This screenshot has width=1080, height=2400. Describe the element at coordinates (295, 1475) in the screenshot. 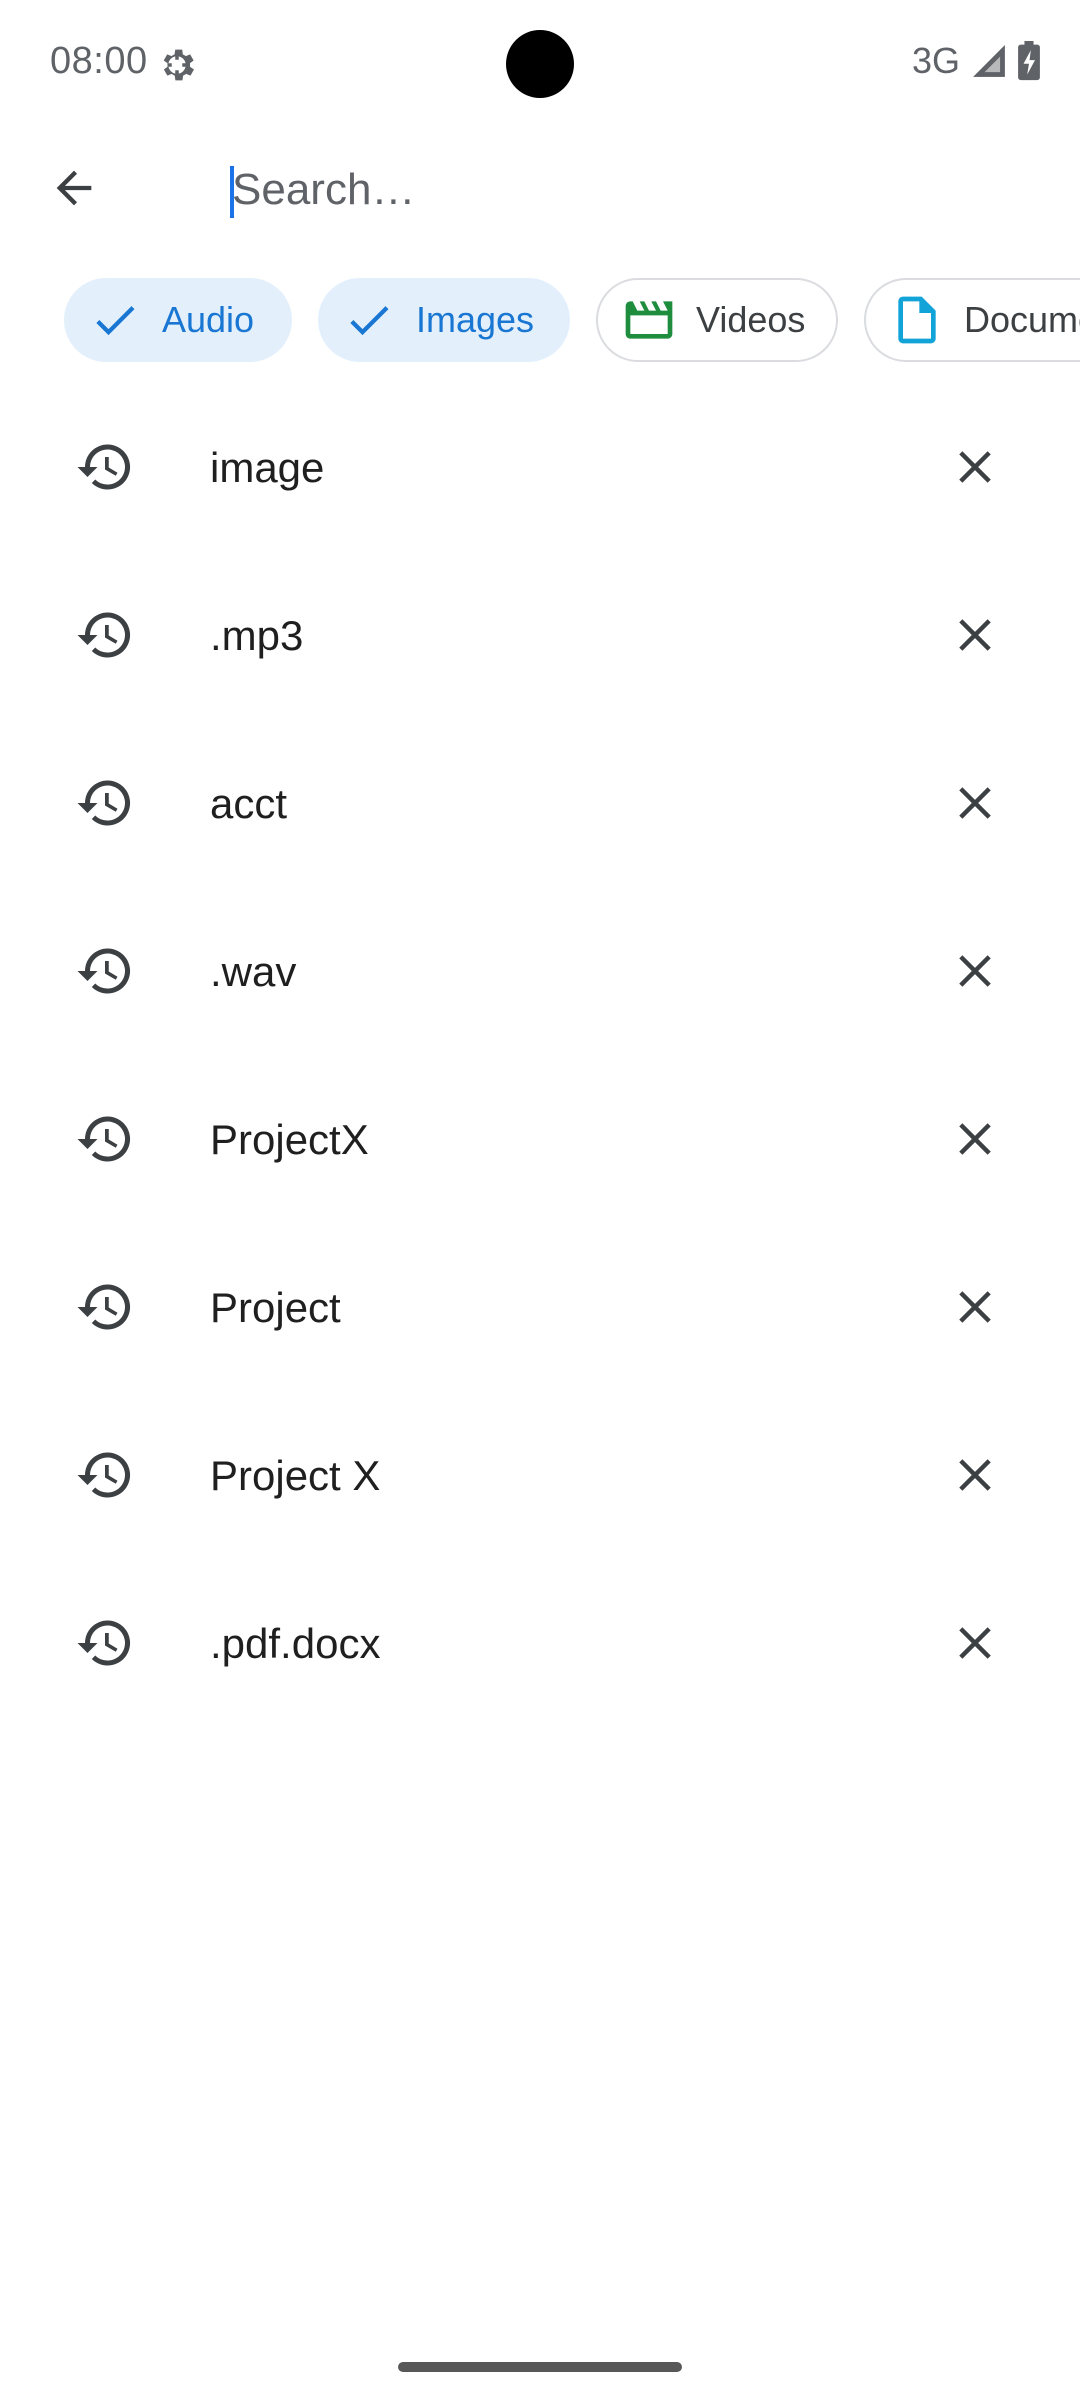

I see `recent-search-text: Project X` at that location.